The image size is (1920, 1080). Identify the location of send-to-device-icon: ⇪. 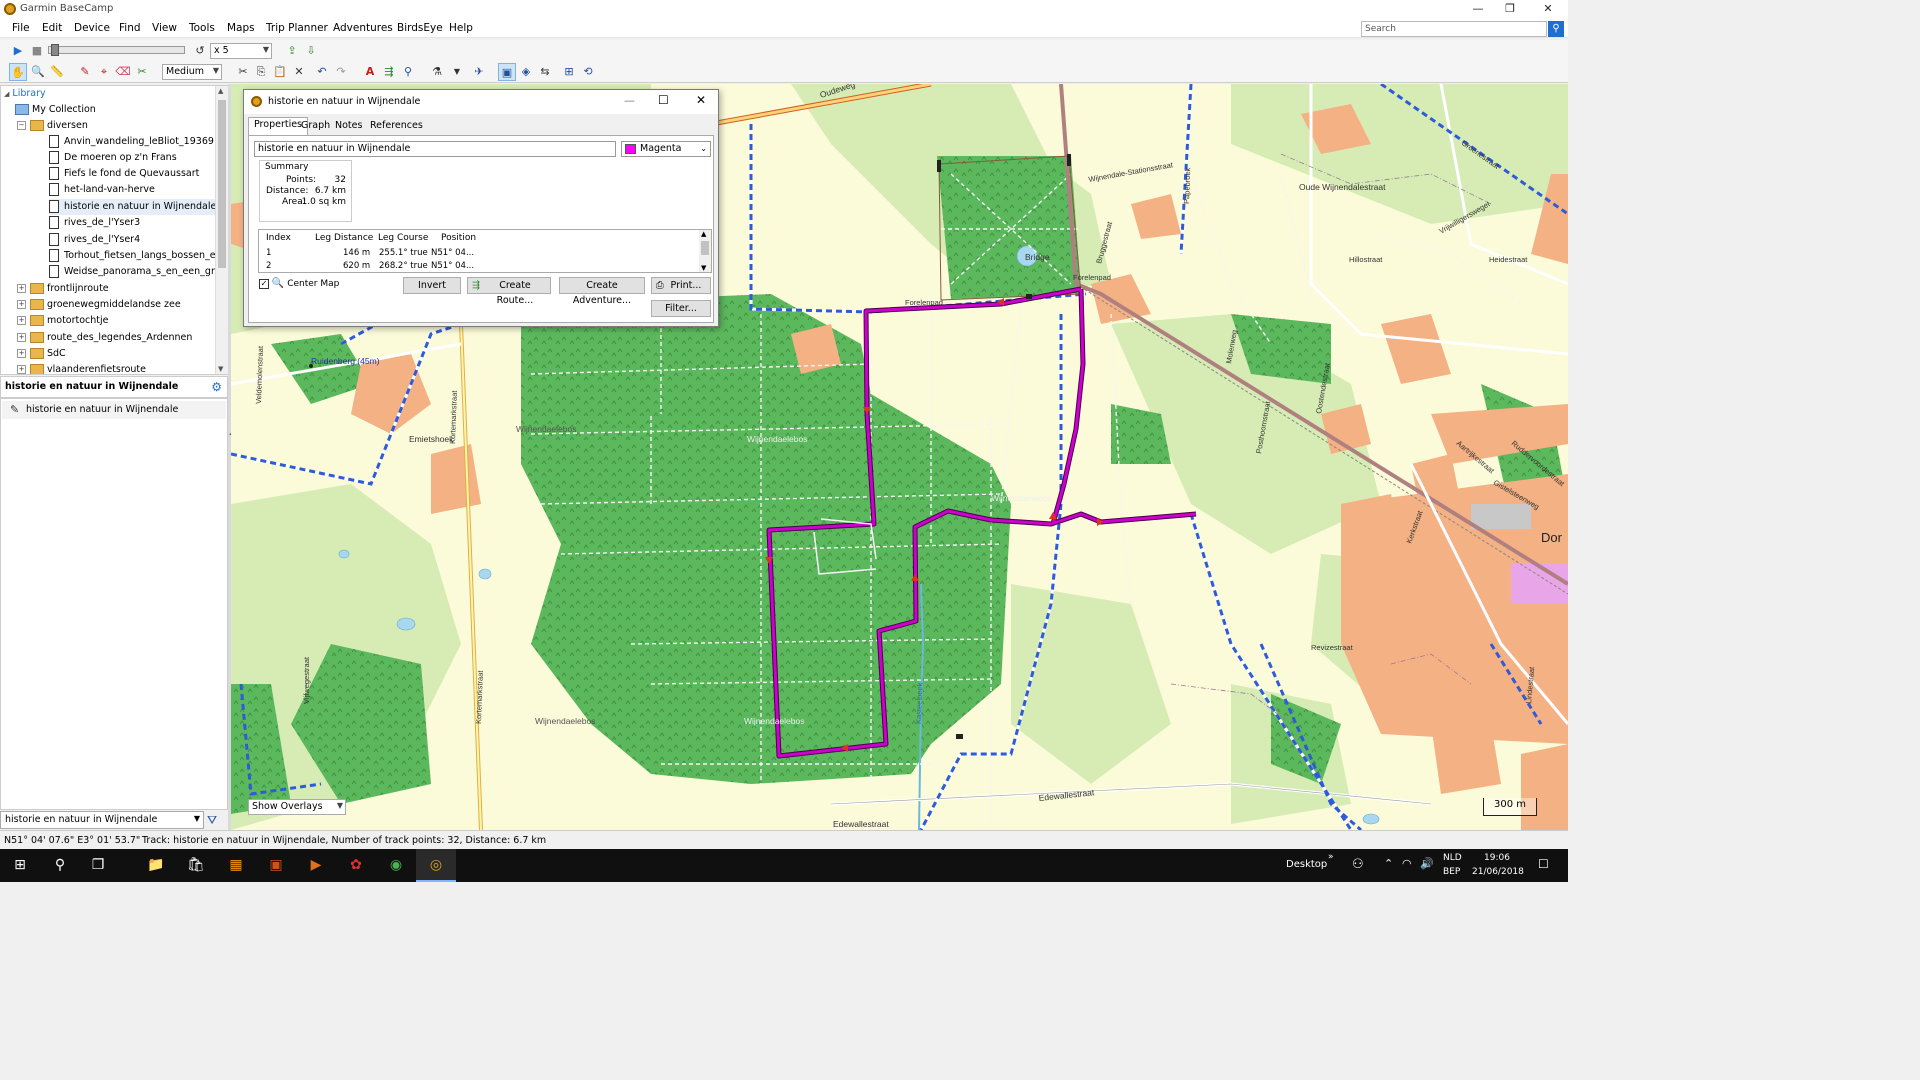
(292, 51).